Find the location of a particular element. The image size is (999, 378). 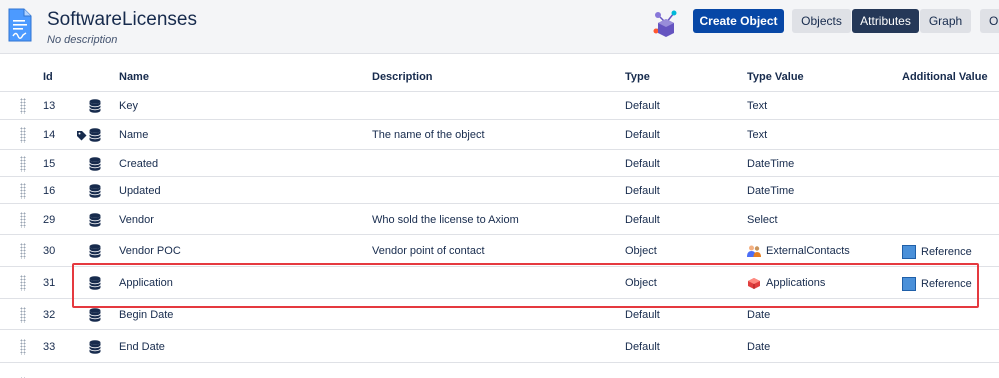

attribute-id: 14 is located at coordinates (49, 135).